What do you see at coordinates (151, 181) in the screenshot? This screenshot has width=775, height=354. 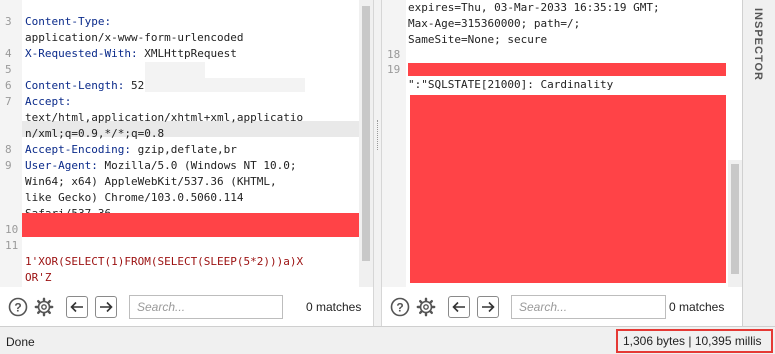 I see `line-text: Win64; x64) AppleWebKit/537.36 (KHTML,` at bounding box center [151, 181].